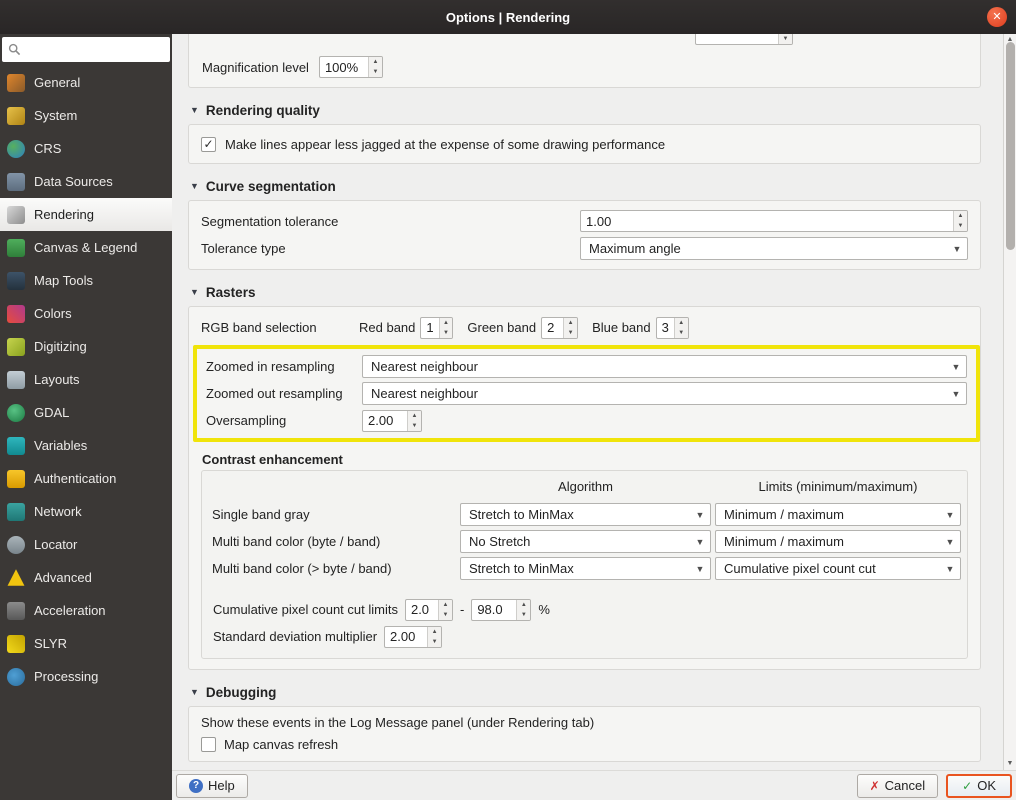  What do you see at coordinates (64, 214) in the screenshot?
I see `sidebar-item-label: Rendering` at bounding box center [64, 214].